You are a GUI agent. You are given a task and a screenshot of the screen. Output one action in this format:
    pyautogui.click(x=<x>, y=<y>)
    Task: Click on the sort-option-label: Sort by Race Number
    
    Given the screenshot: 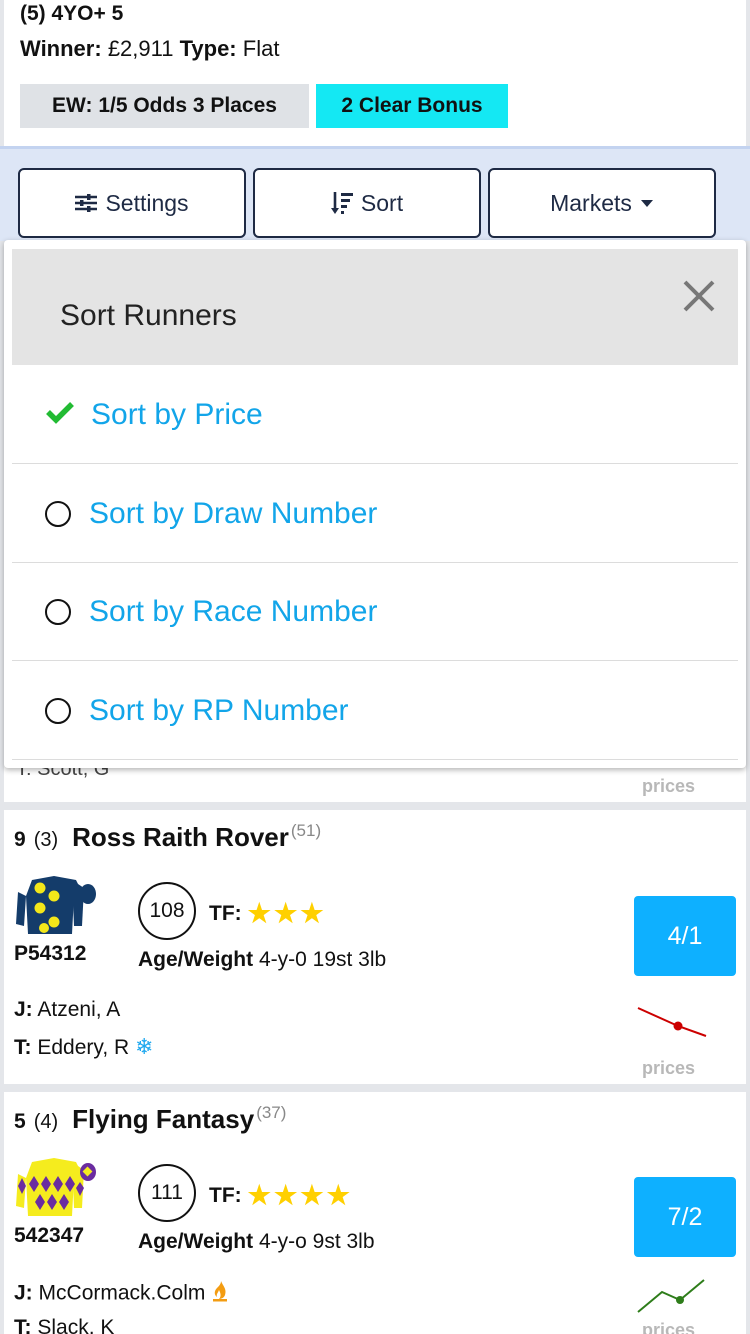 What is the action you would take?
    pyautogui.click(x=233, y=611)
    